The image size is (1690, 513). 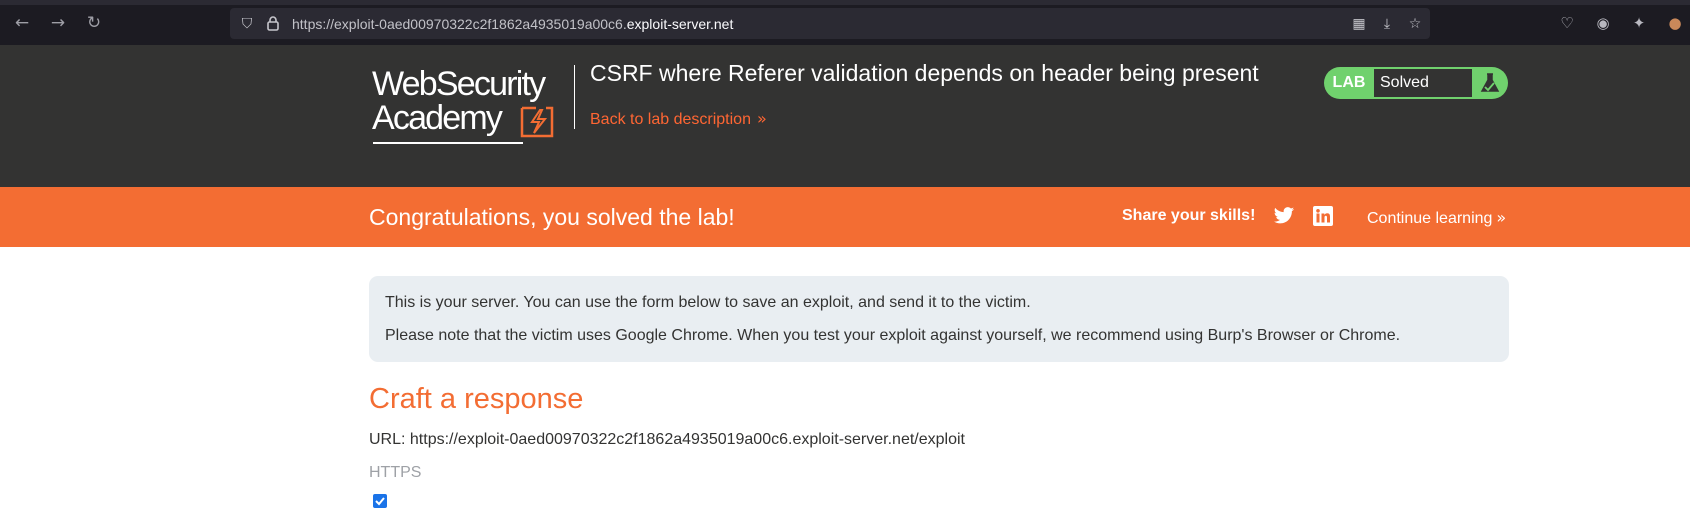 What do you see at coordinates (1284, 216) in the screenshot?
I see `twitter-icon` at bounding box center [1284, 216].